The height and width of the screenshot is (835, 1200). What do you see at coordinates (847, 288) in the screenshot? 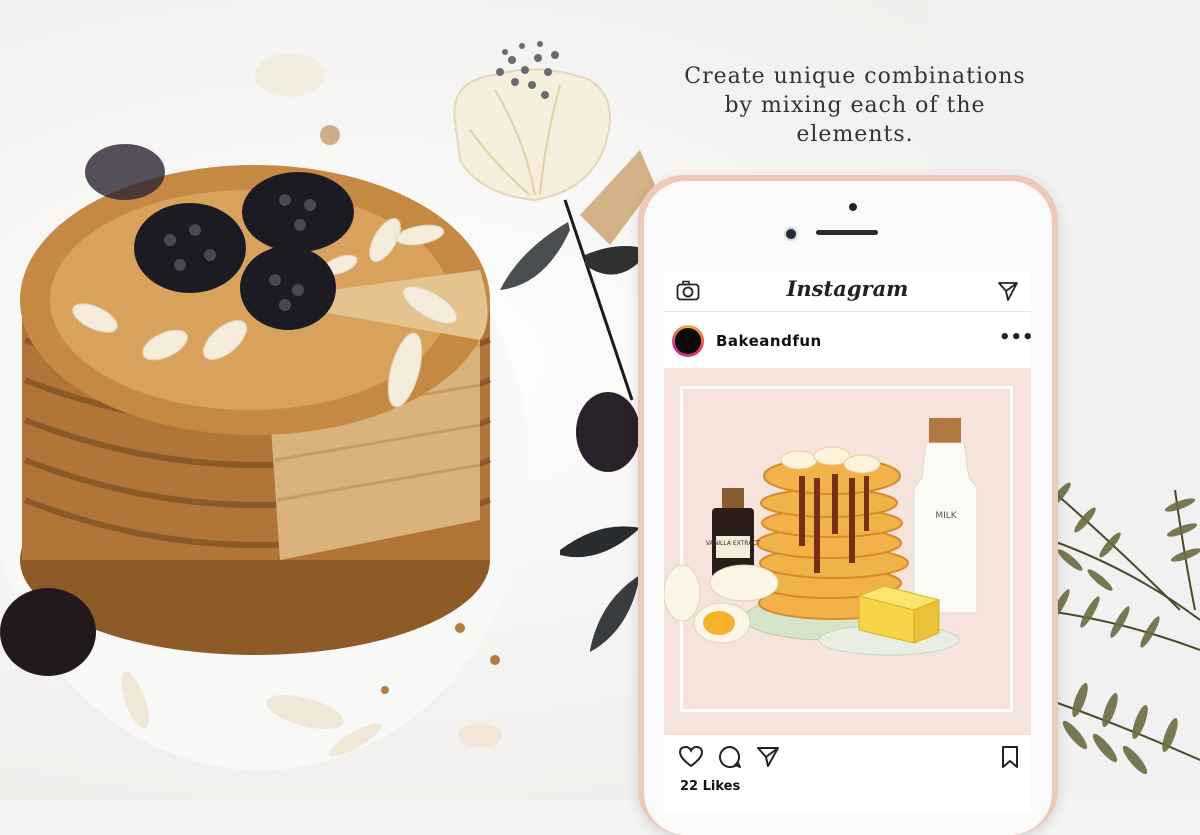
I see `instagram-logo: Instagram` at bounding box center [847, 288].